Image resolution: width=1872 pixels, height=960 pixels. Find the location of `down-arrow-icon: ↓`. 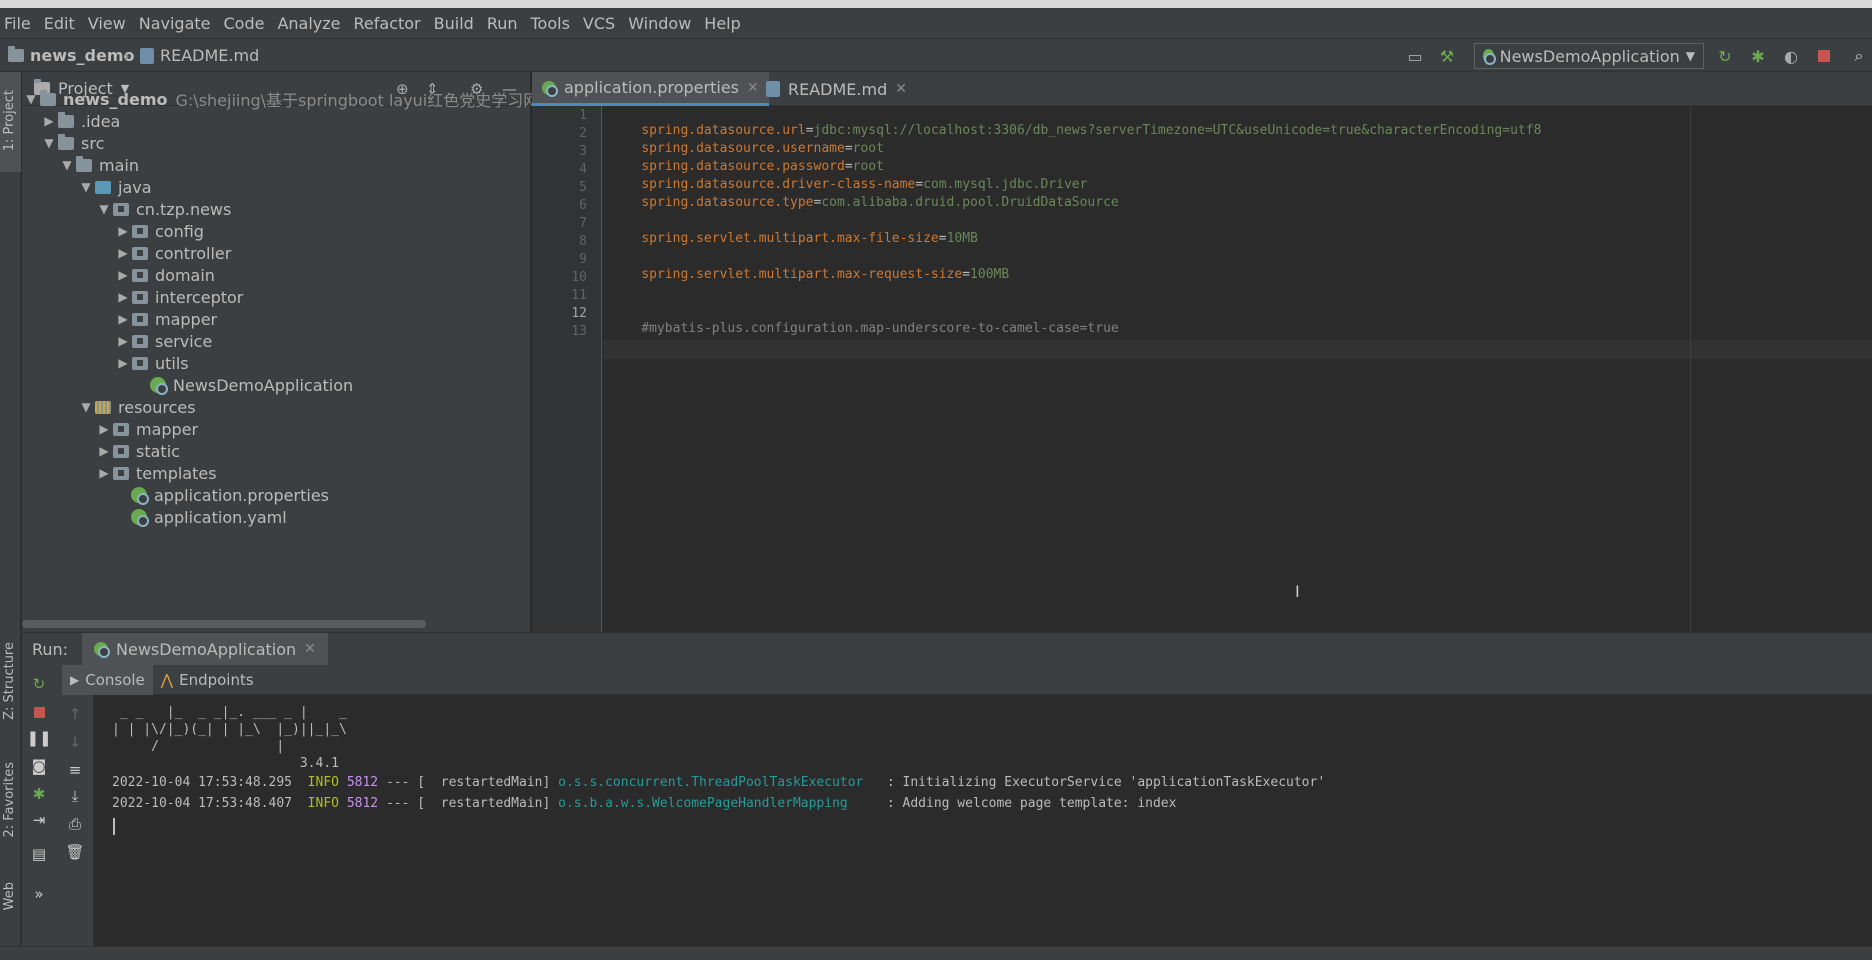

down-arrow-icon: ↓ is located at coordinates (75, 742).